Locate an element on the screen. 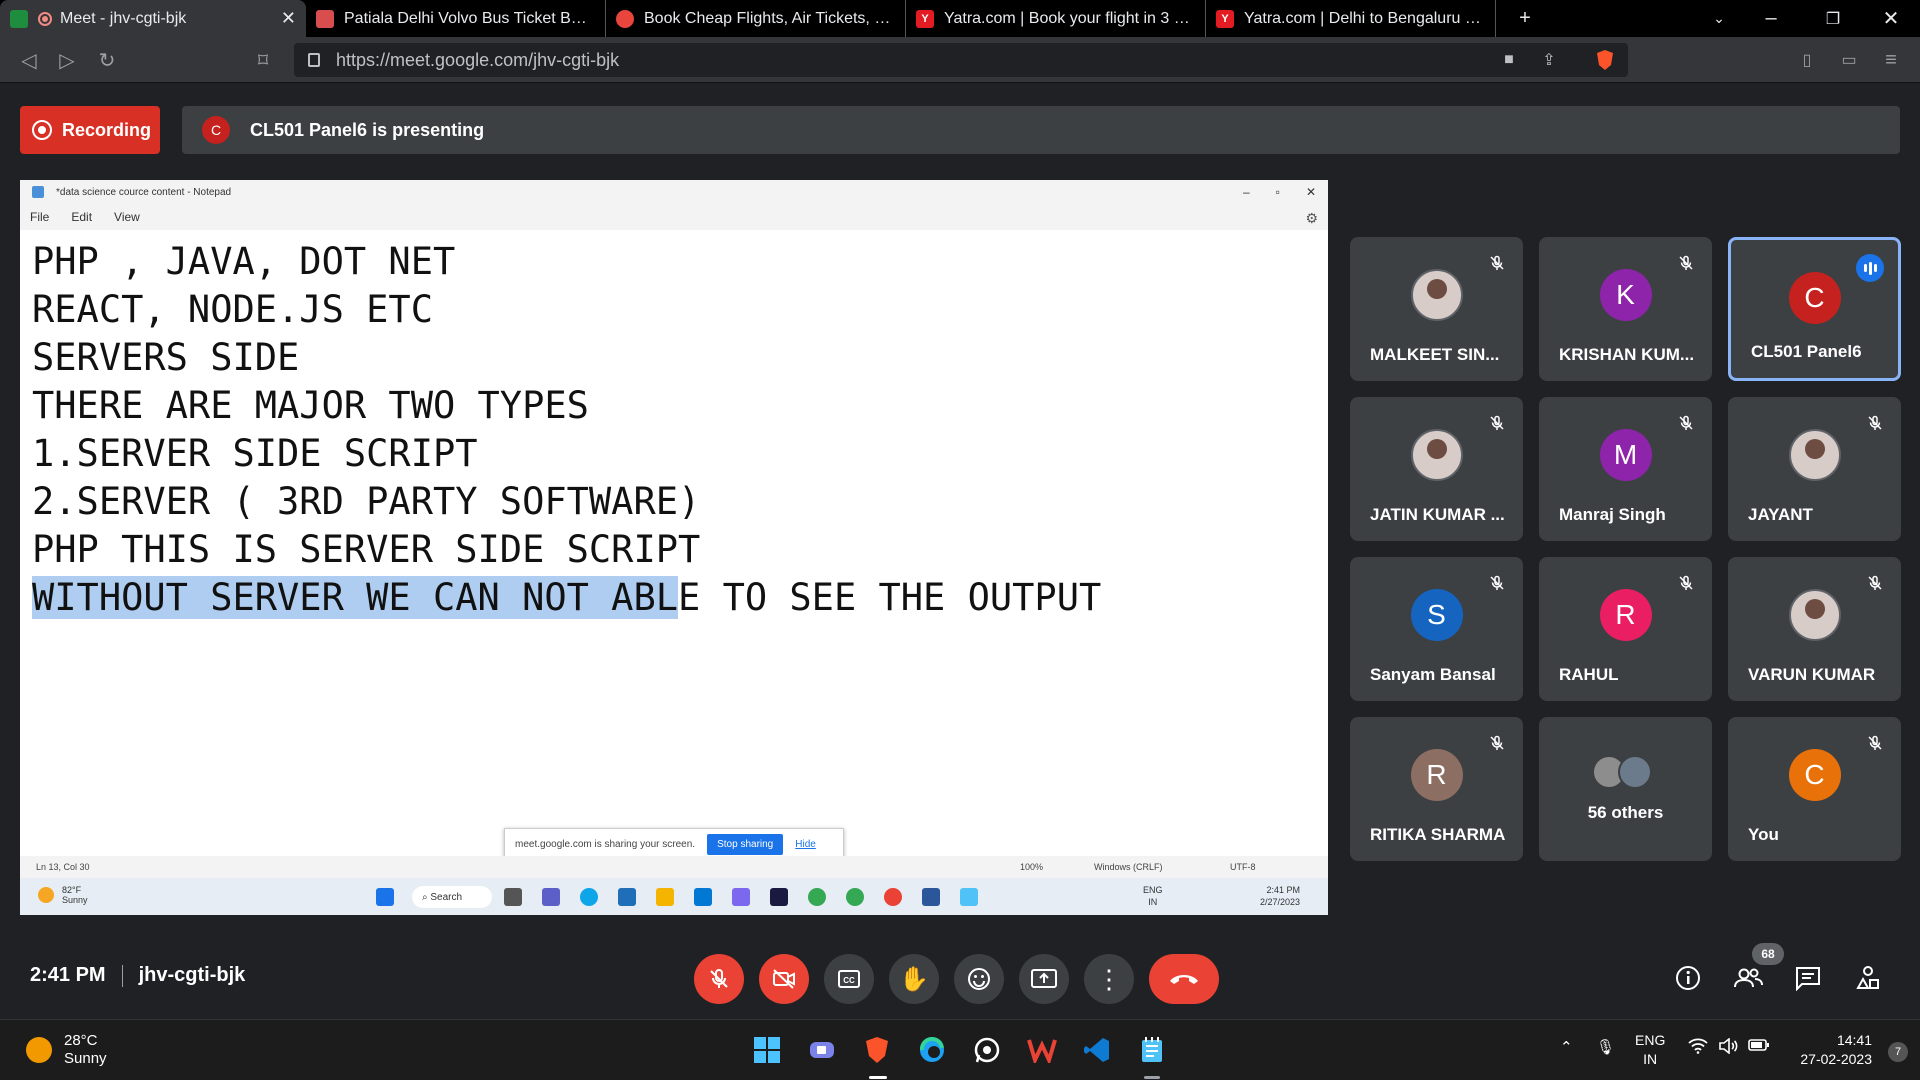 Image resolution: width=1920 pixels, height=1080 pixels. emoji-icon is located at coordinates (979, 979).